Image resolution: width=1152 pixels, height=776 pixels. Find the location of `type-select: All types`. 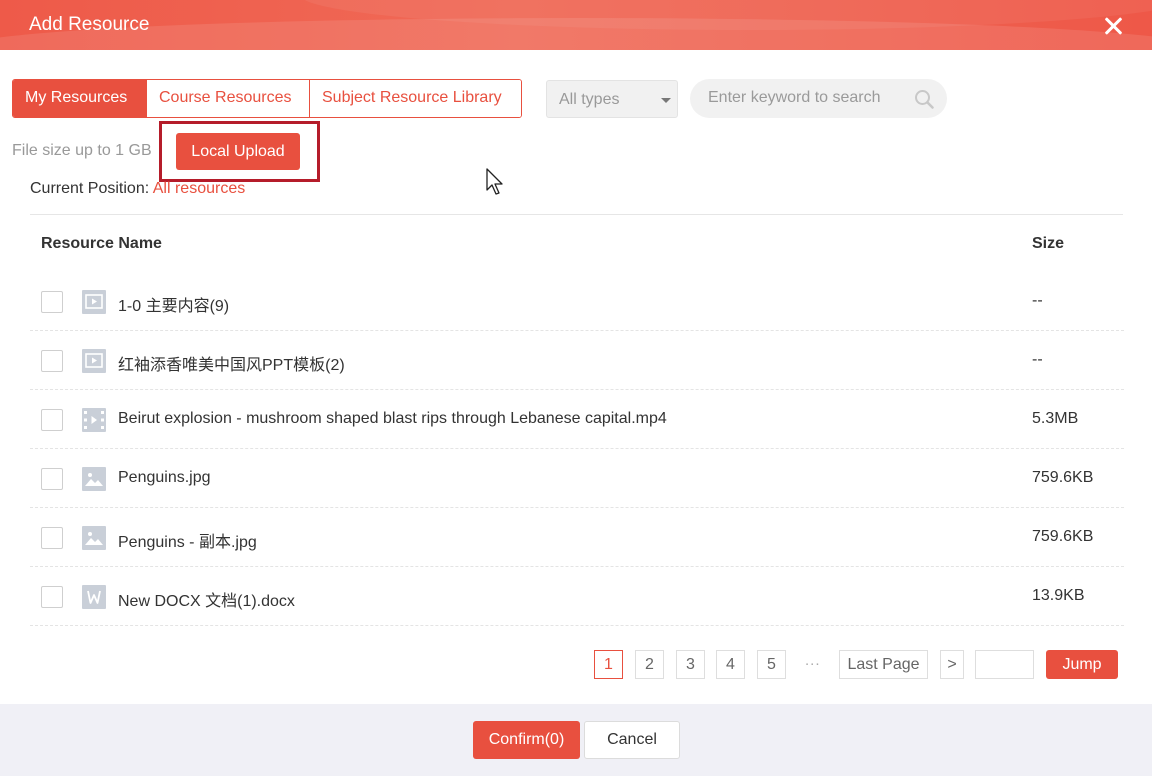

type-select: All types is located at coordinates (612, 99).